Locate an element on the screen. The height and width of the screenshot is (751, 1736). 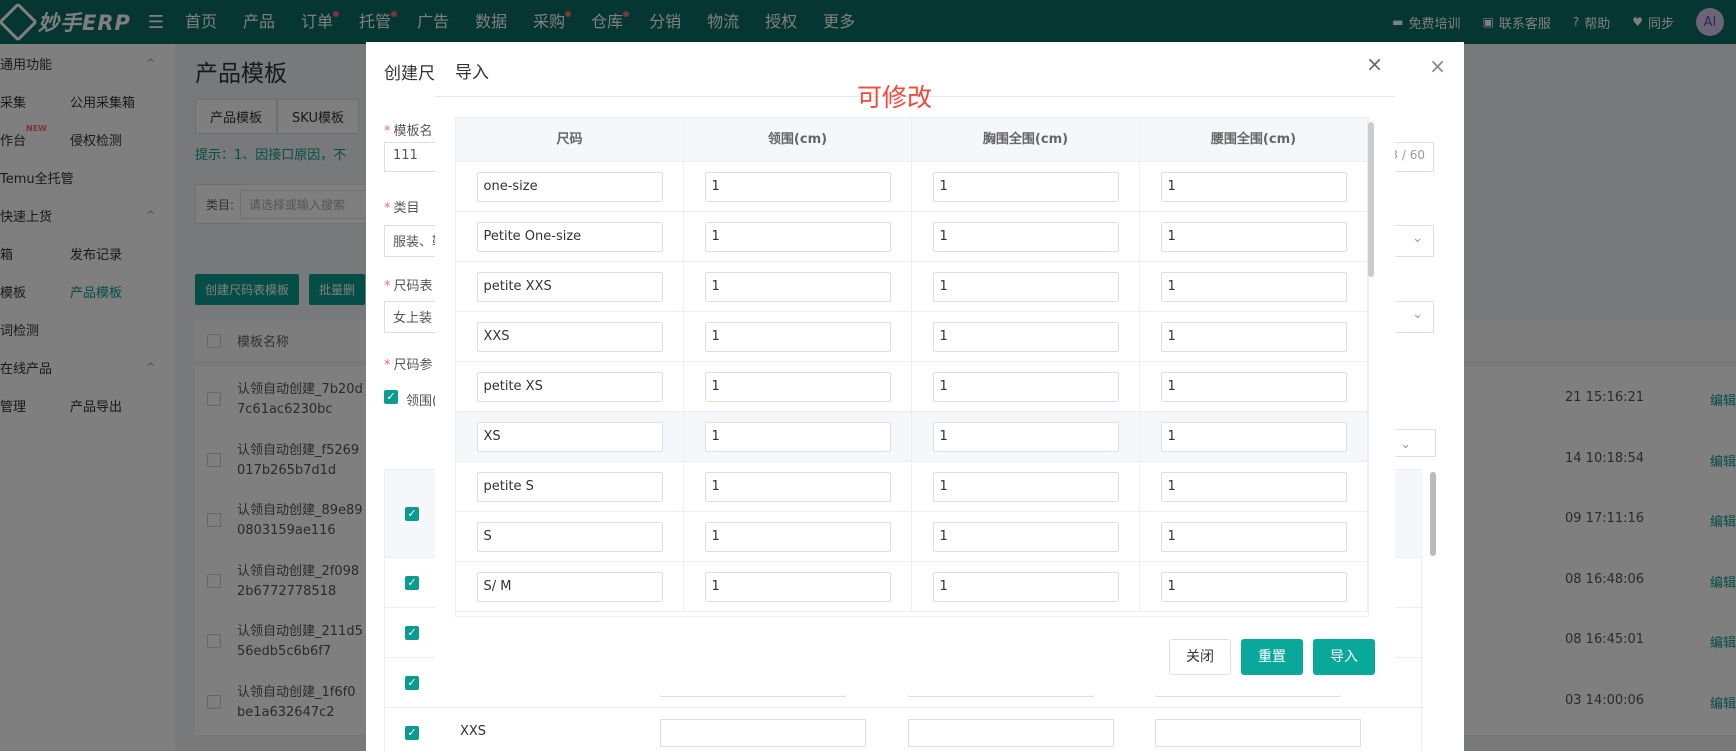
import-table-header: 尺码 领围(cm) 胸围全围(cm) 腰围全围(cm) is located at coordinates (912, 140).